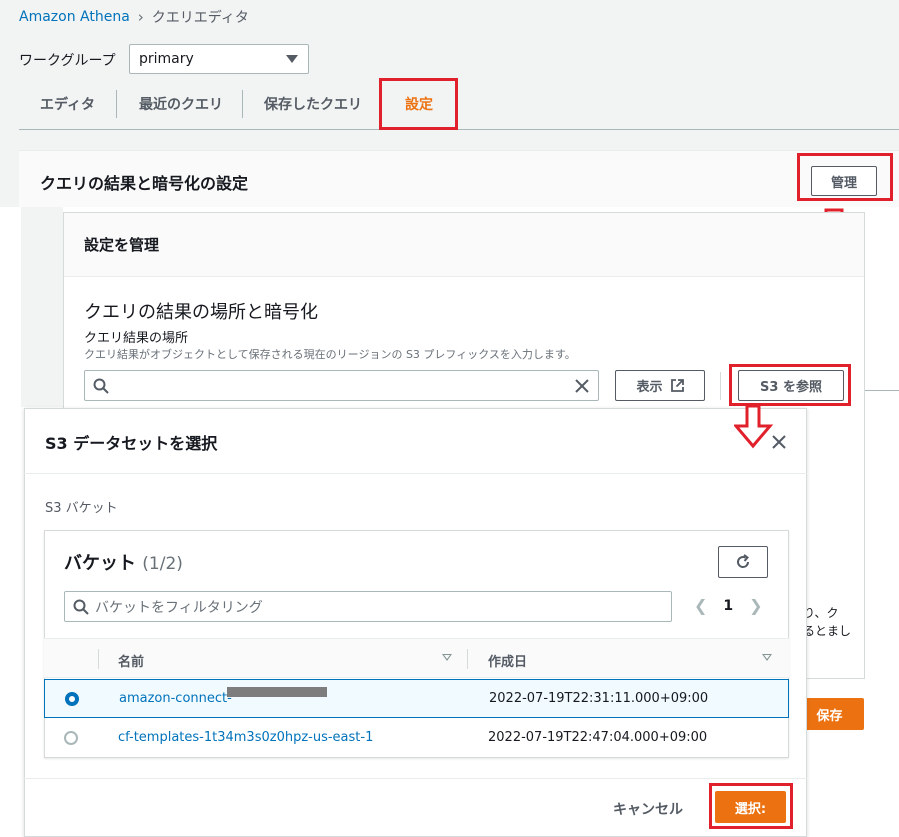 This screenshot has width=899, height=837. I want to click on refresh-button, so click(743, 562).